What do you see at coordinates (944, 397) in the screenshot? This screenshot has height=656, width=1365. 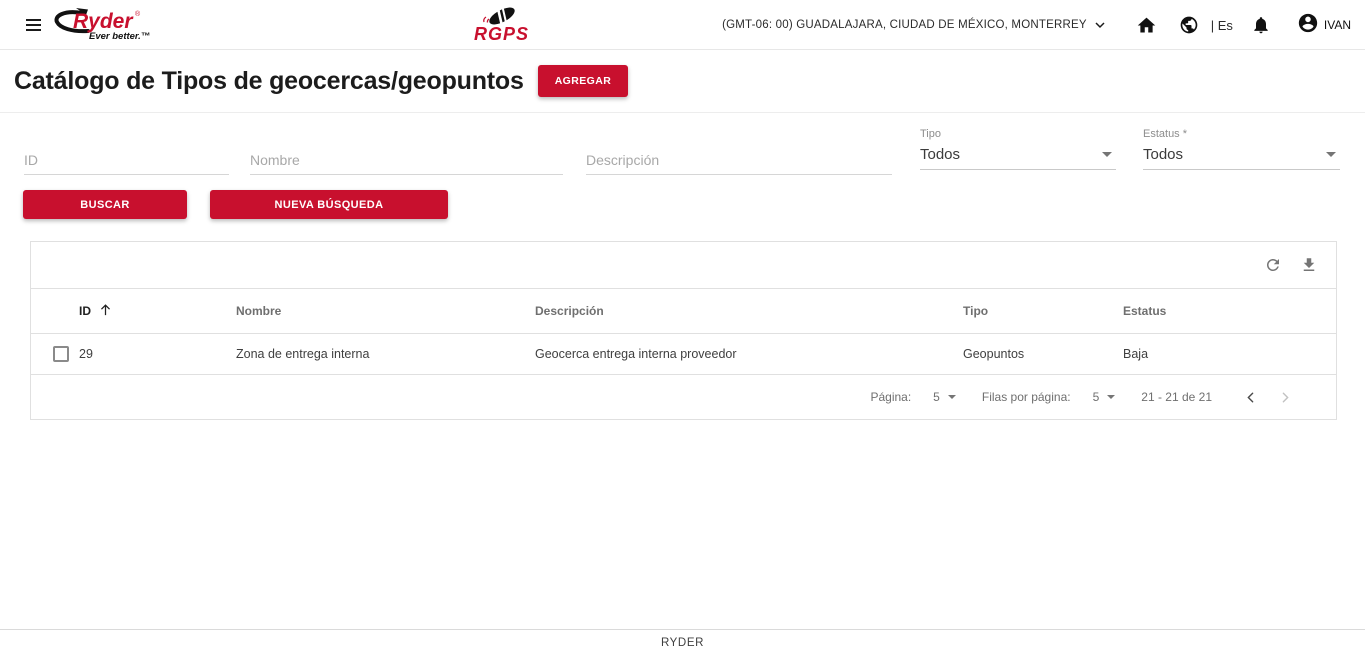 I see `page-select: 5` at bounding box center [944, 397].